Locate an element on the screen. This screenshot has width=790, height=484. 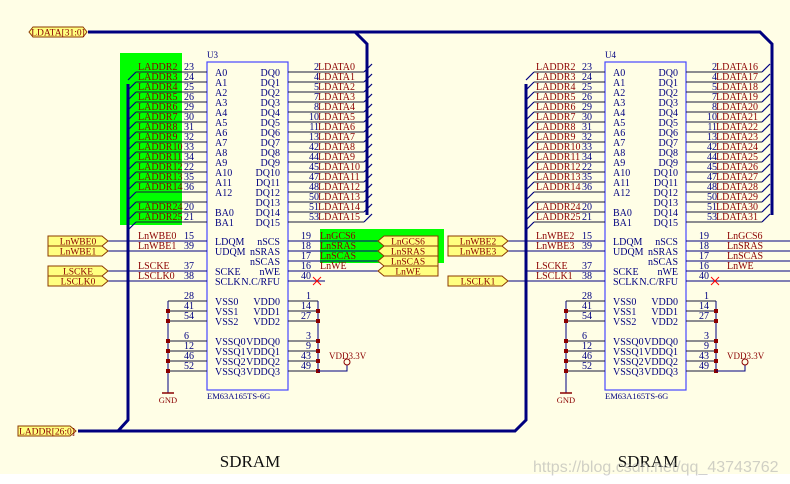
watermark: https://blog.csdn.net/qq_43743762 is located at coordinates (656, 467).